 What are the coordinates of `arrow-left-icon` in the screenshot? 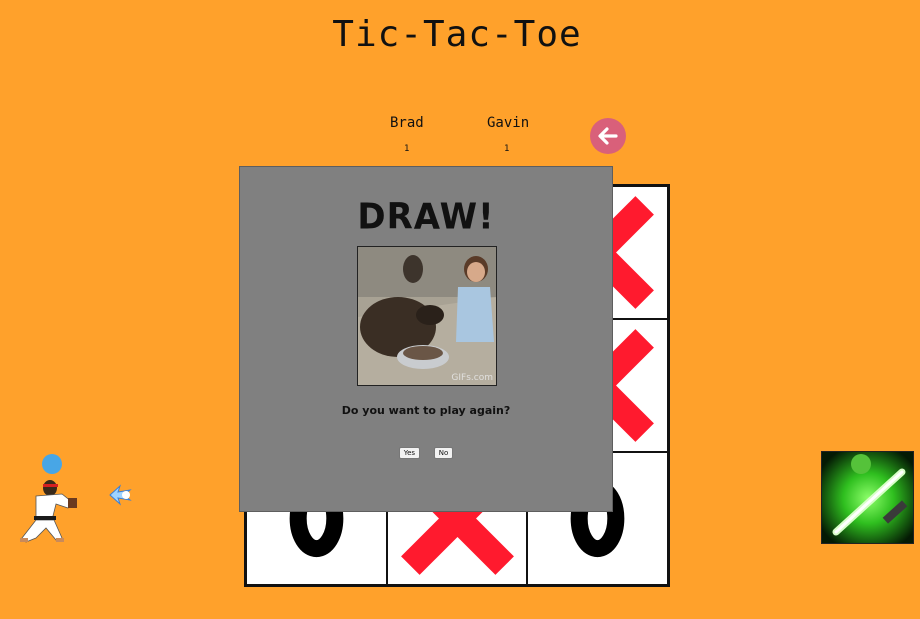 It's located at (608, 136).